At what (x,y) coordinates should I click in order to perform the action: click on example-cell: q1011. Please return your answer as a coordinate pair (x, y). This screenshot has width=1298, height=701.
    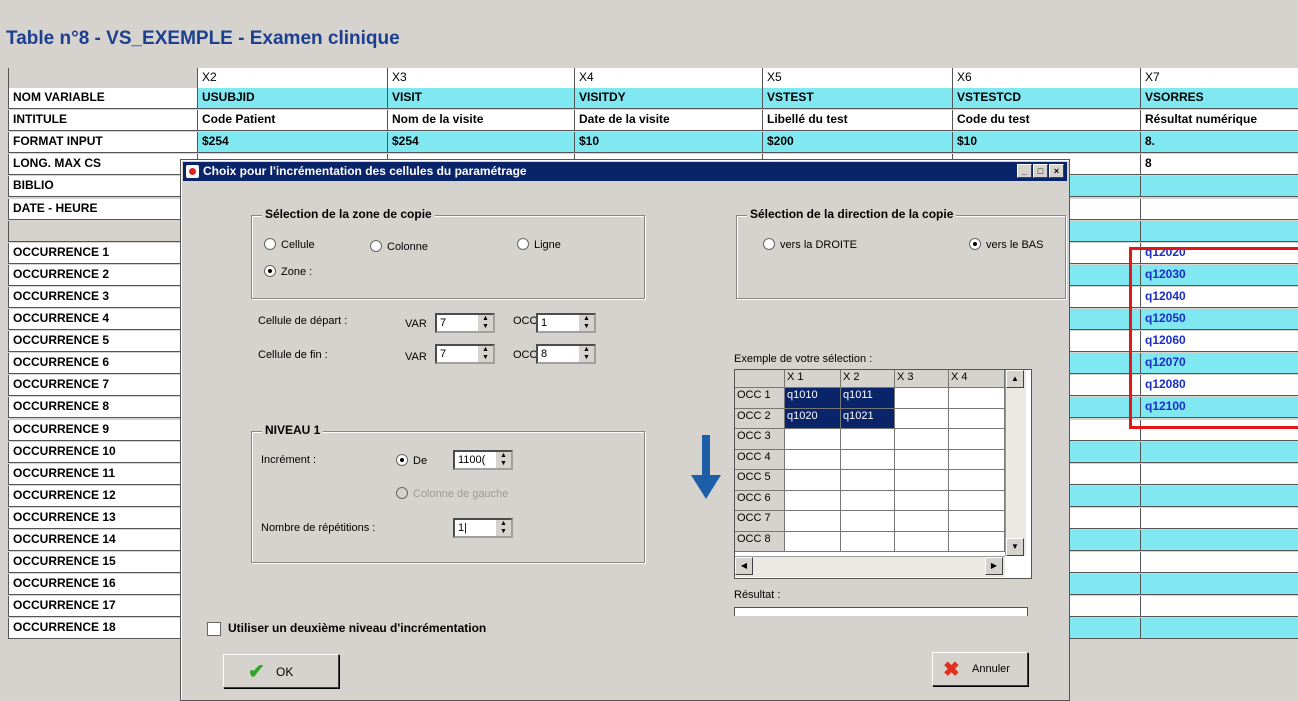
    Looking at the image, I should click on (868, 398).